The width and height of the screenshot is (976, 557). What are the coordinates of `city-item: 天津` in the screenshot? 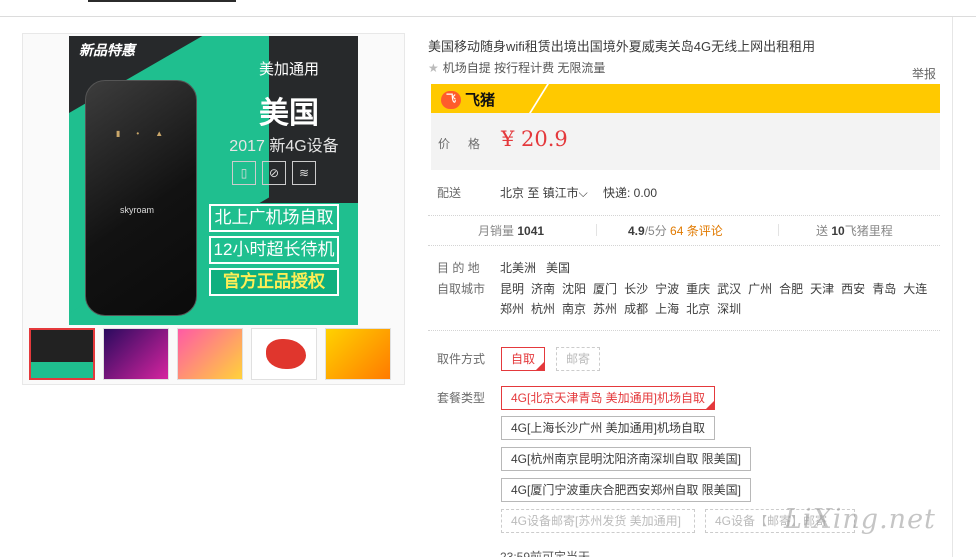 It's located at (822, 289).